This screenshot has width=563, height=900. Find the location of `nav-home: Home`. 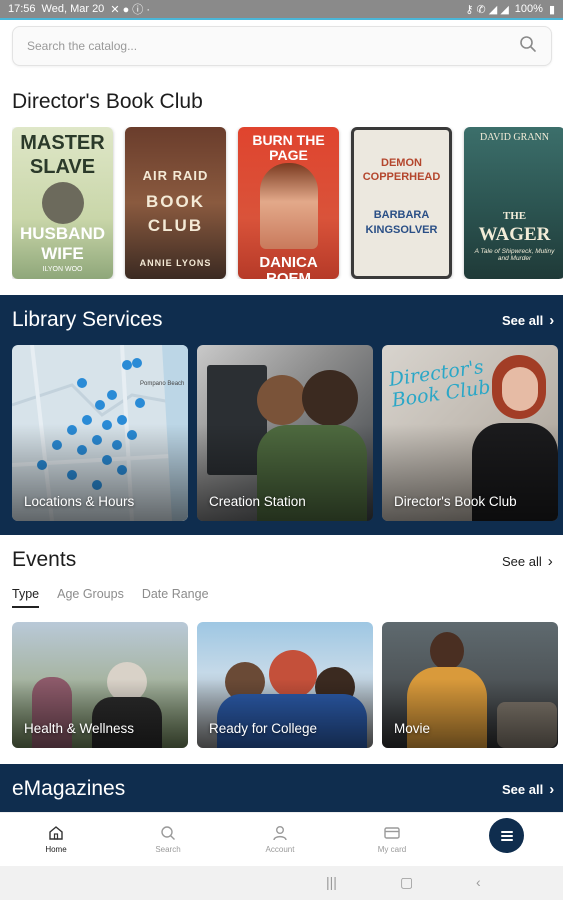

nav-home: Home is located at coordinates (56, 839).